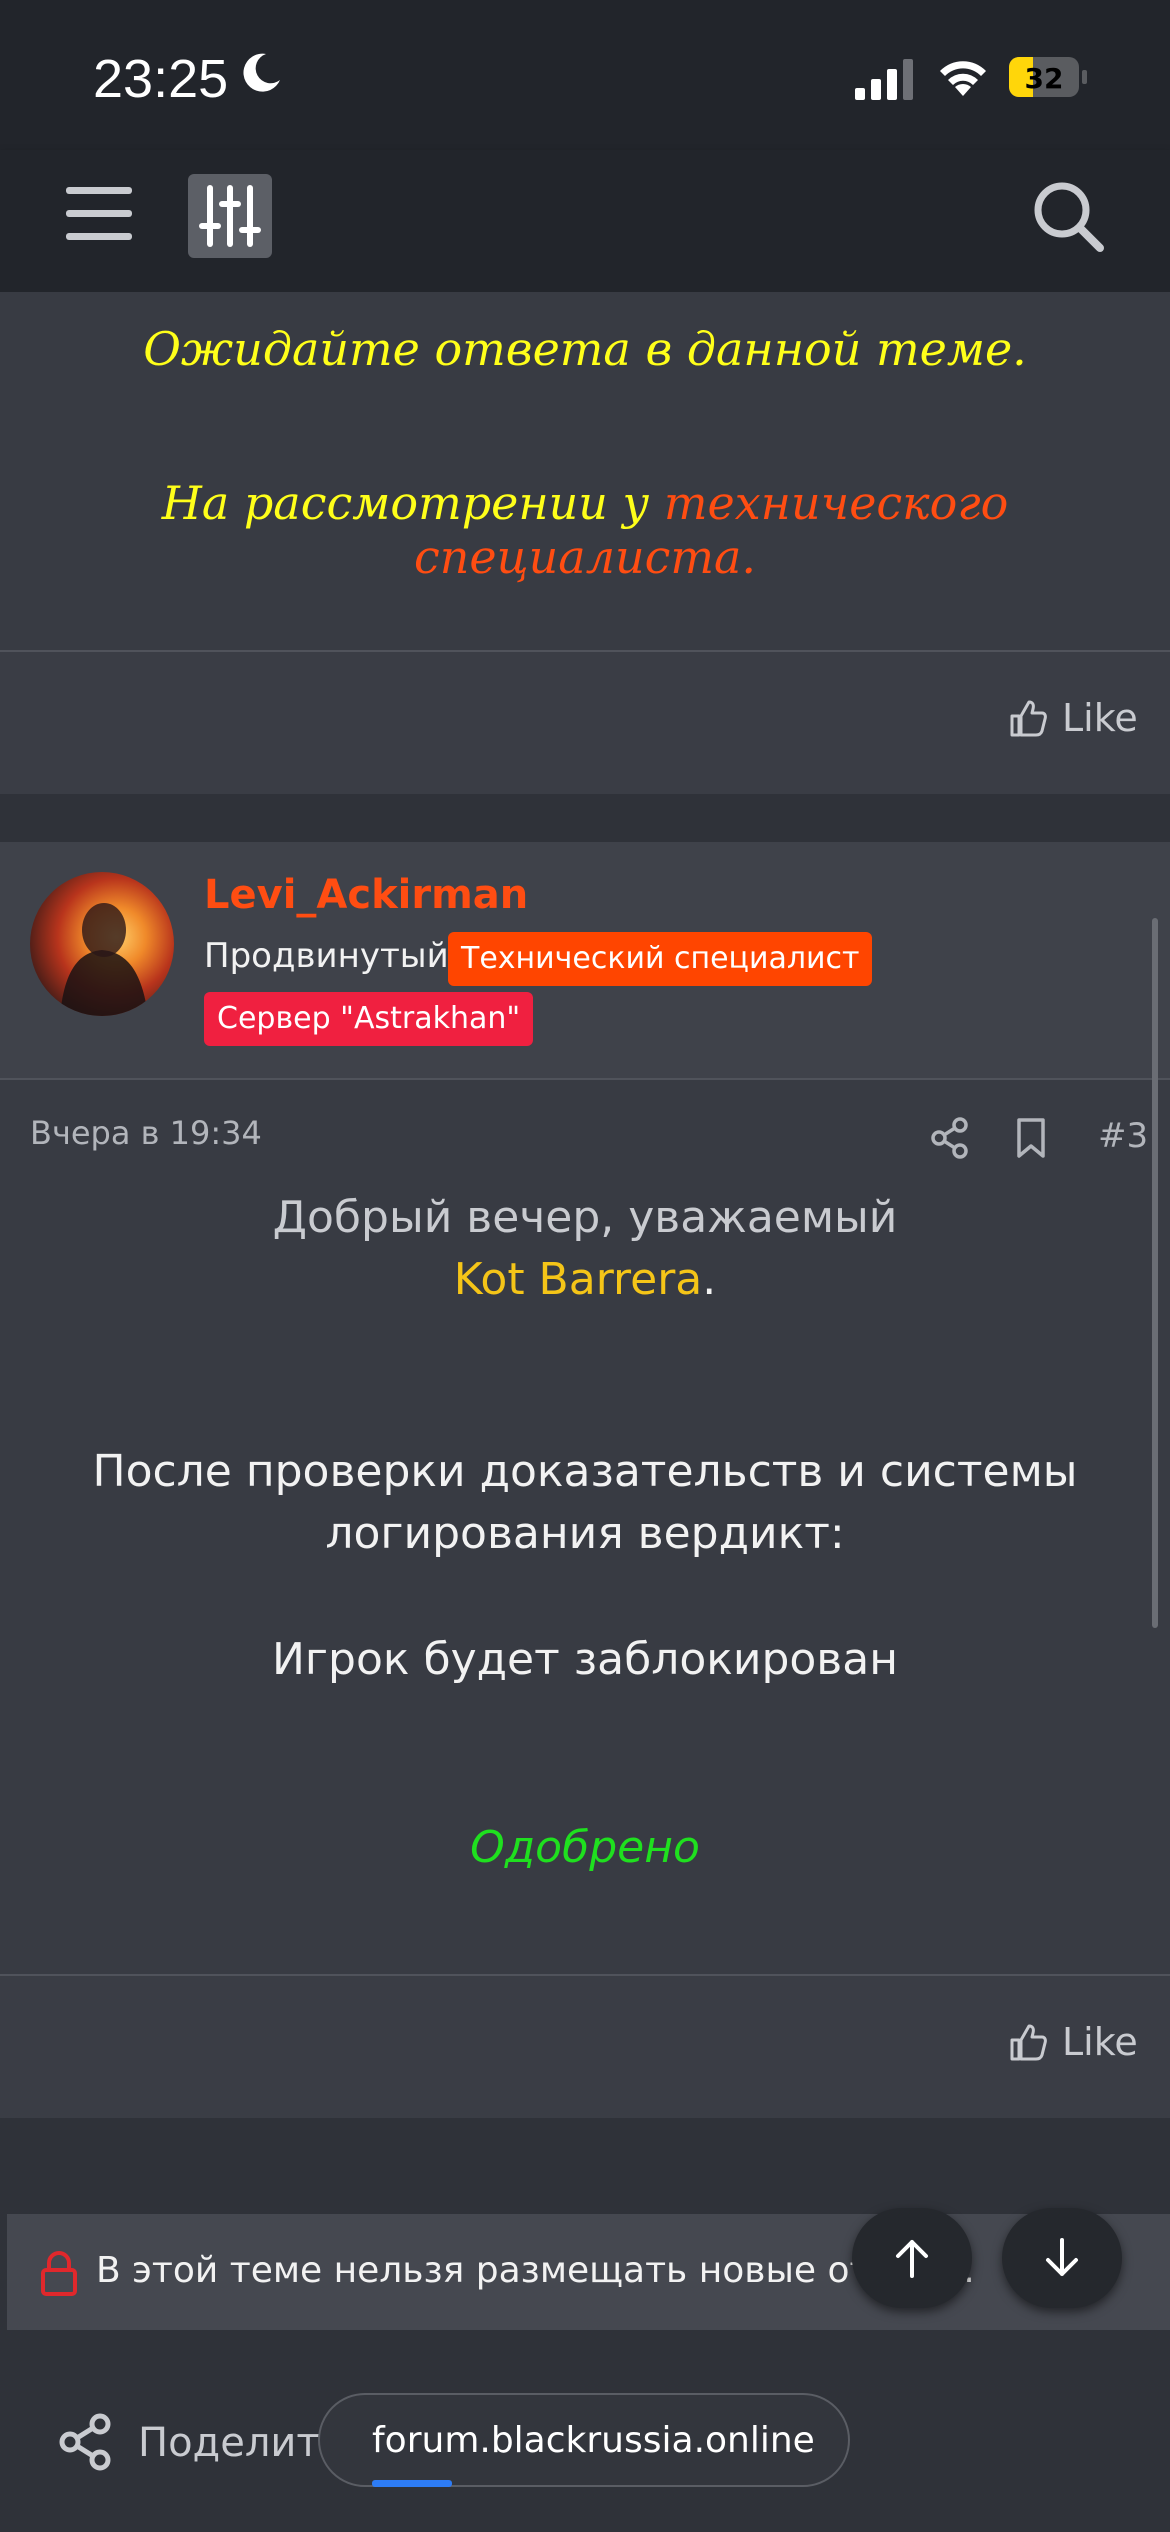 This screenshot has width=1170, height=2532. What do you see at coordinates (585, 1533) in the screenshot?
I see `body-line-2: логирования вердикт:` at bounding box center [585, 1533].